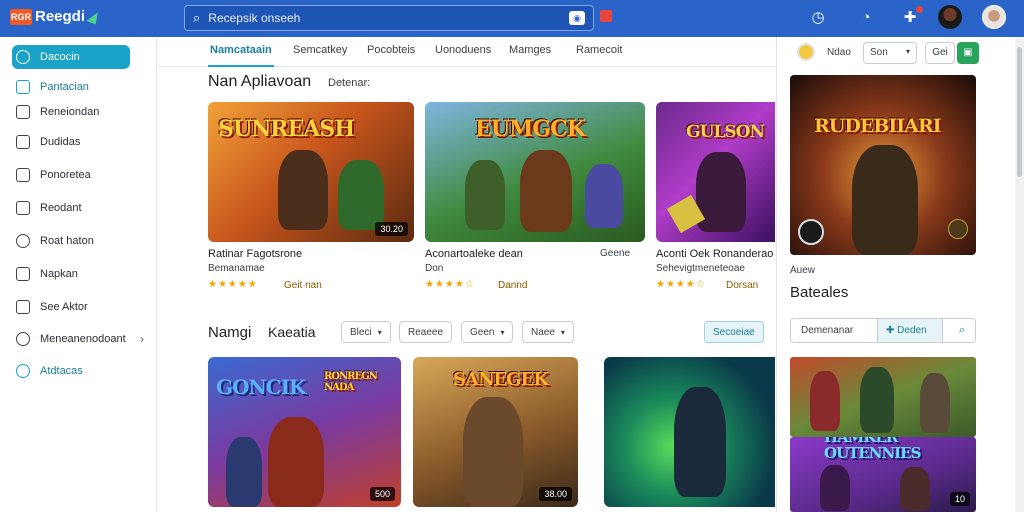 The height and width of the screenshot is (512, 1024). What do you see at coordinates (577, 18) in the screenshot?
I see `camera-search-icon: ◉` at bounding box center [577, 18].